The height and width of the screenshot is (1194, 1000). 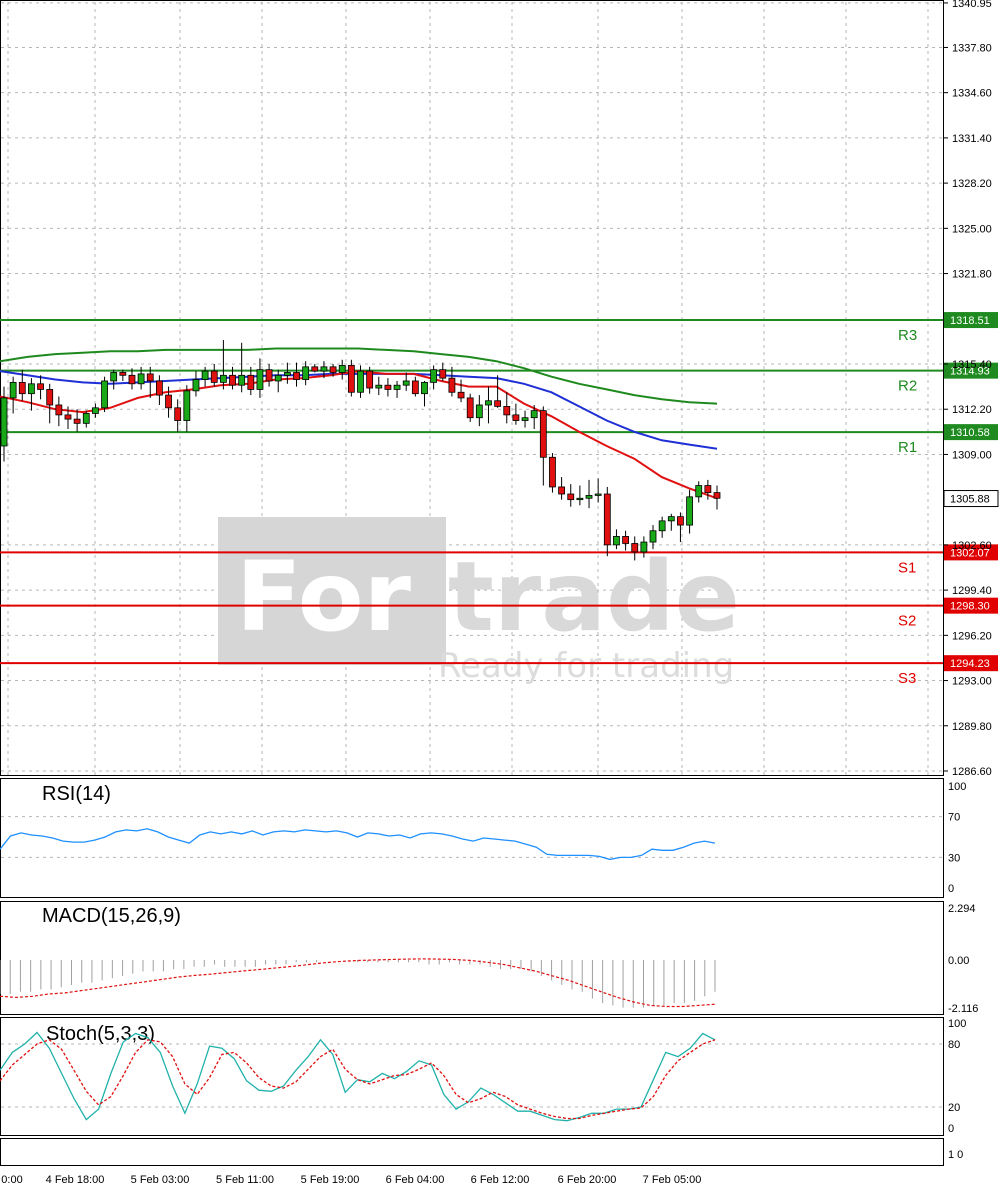 What do you see at coordinates (594, 597) in the screenshot?
I see `watermark-brand-b: trade` at bounding box center [594, 597].